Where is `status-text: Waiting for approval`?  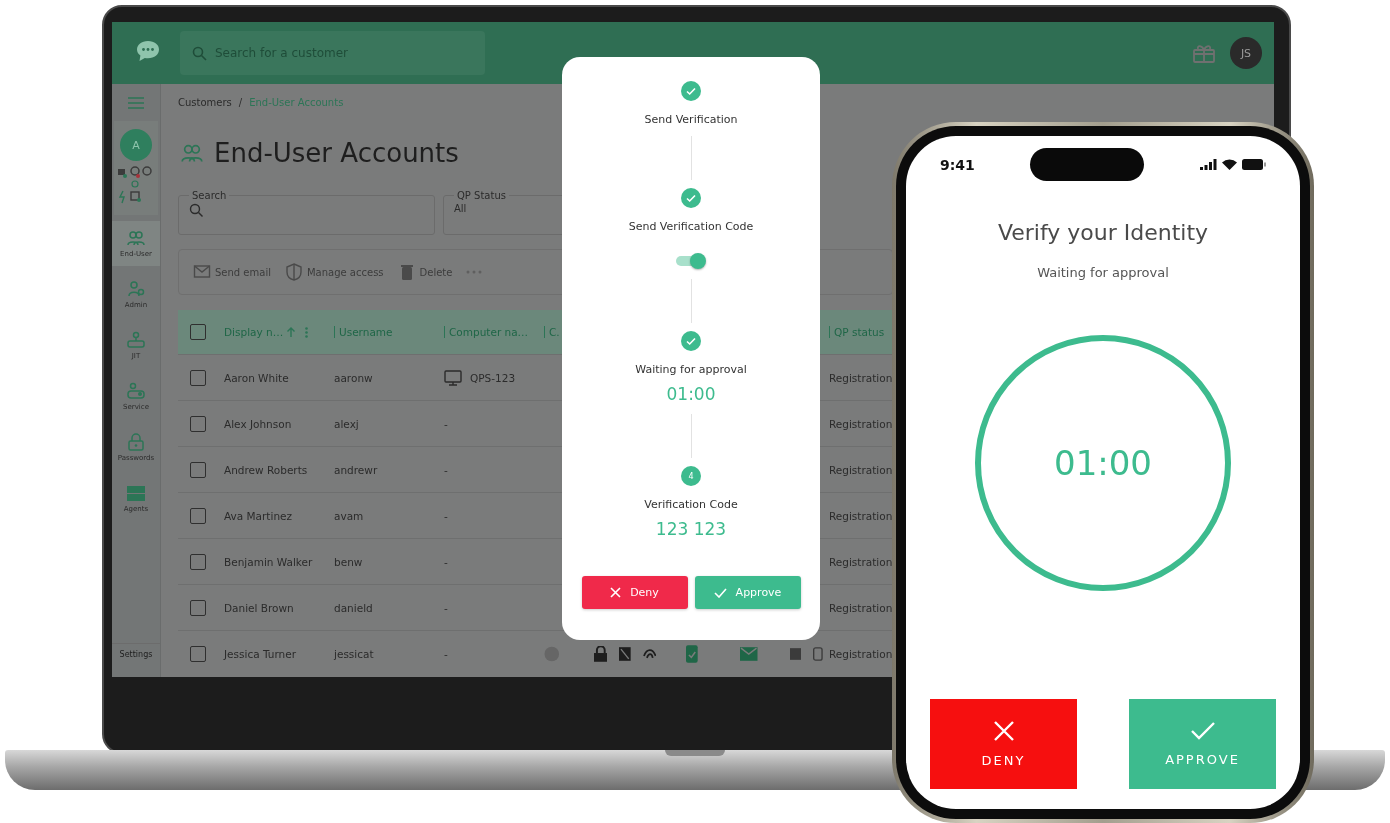
status-text: Waiting for approval is located at coordinates (1103, 272).